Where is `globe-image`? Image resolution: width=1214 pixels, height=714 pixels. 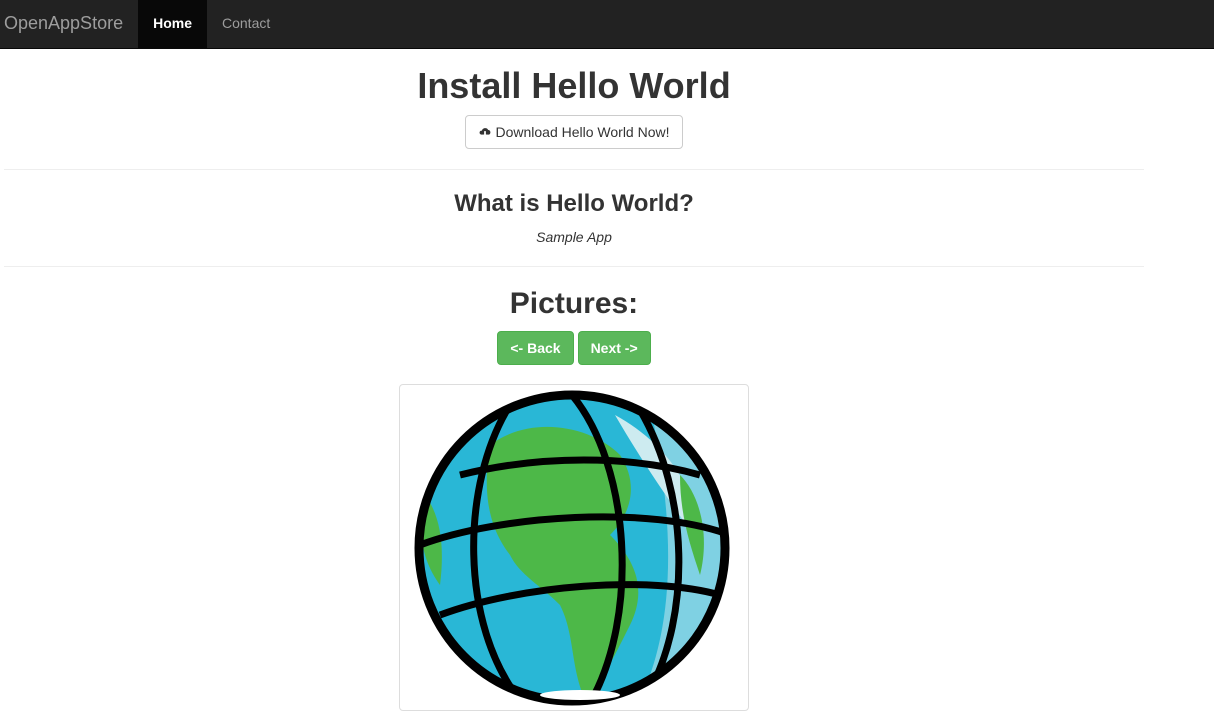 globe-image is located at coordinates (572, 548).